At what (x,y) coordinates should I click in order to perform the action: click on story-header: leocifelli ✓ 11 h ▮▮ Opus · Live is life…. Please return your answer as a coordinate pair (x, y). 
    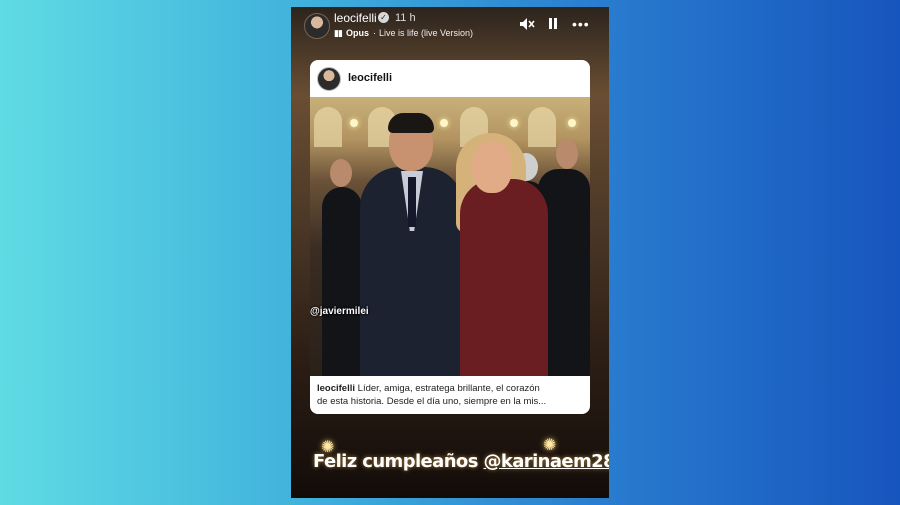
    Looking at the image, I should click on (450, 27).